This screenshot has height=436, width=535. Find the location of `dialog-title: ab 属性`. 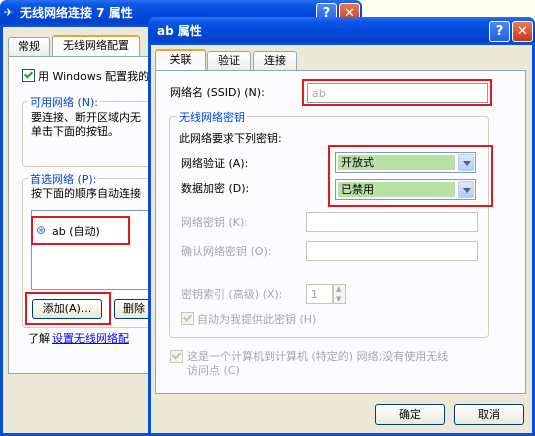

dialog-title: ab 属性 is located at coordinates (179, 31).